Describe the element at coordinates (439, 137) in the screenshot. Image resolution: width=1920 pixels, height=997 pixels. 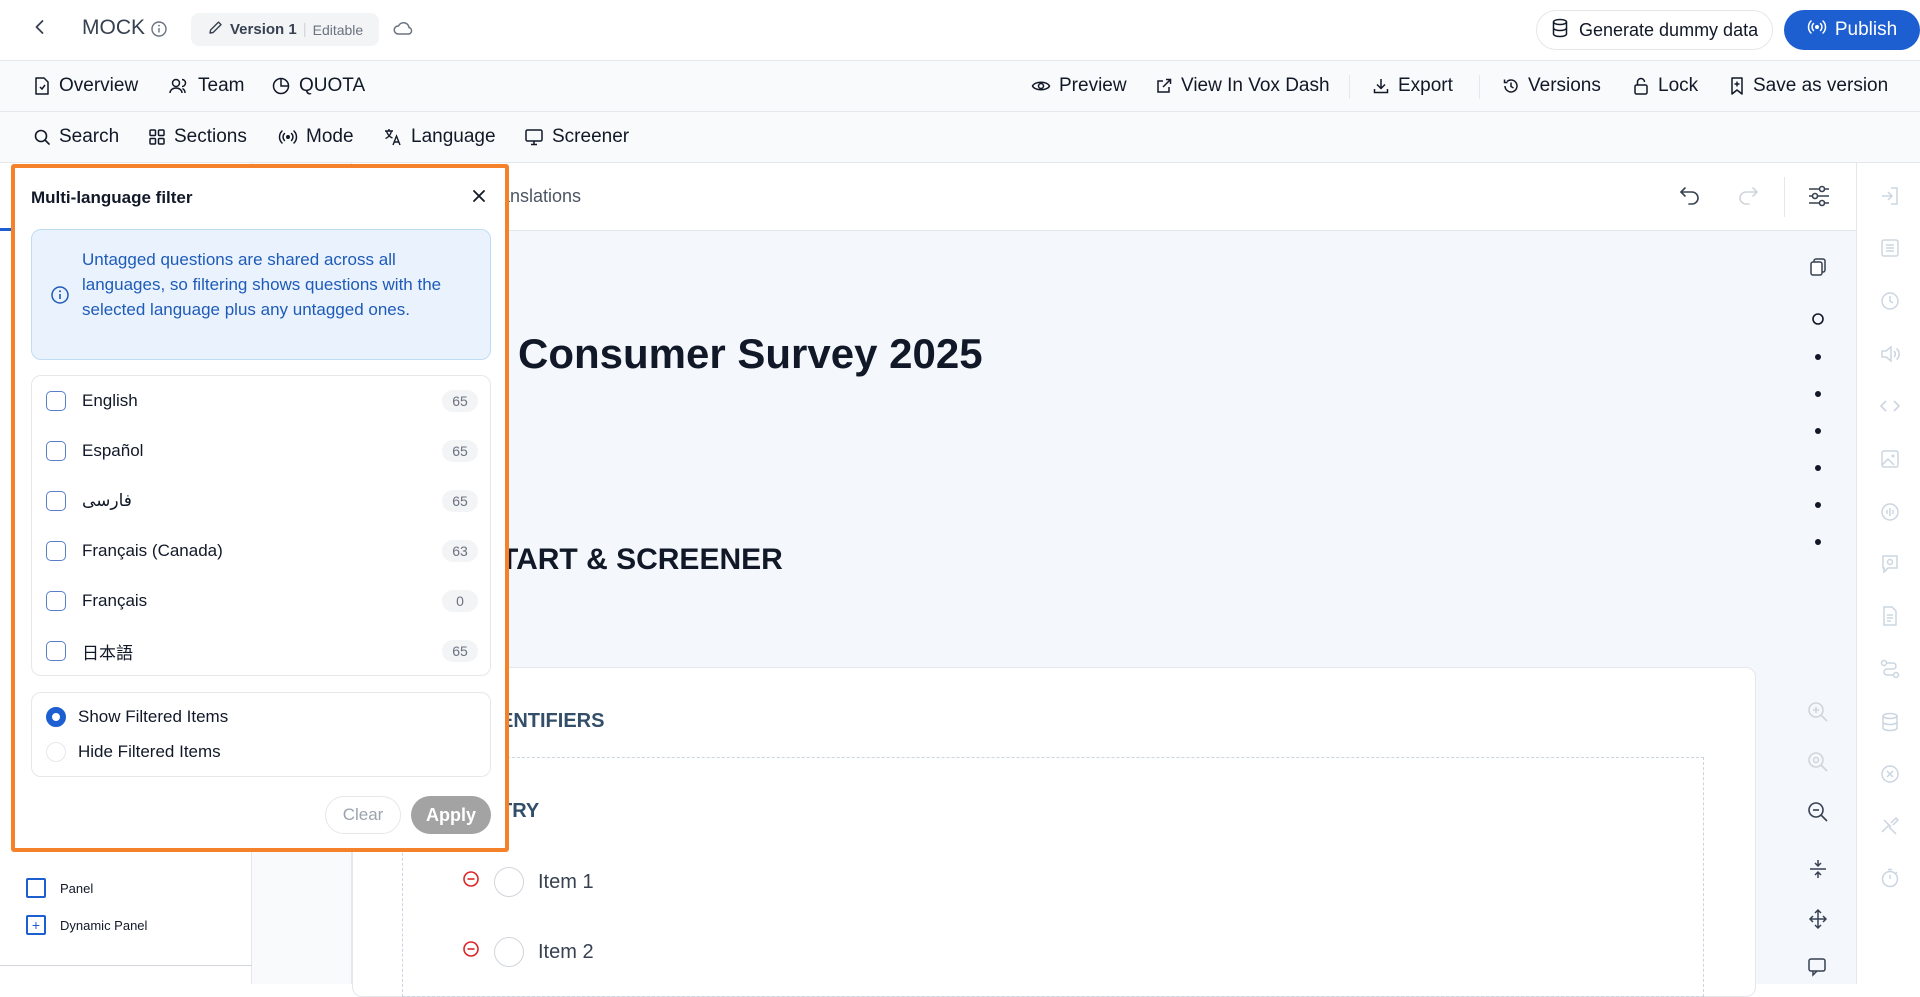
I see `nav-language: Language` at that location.